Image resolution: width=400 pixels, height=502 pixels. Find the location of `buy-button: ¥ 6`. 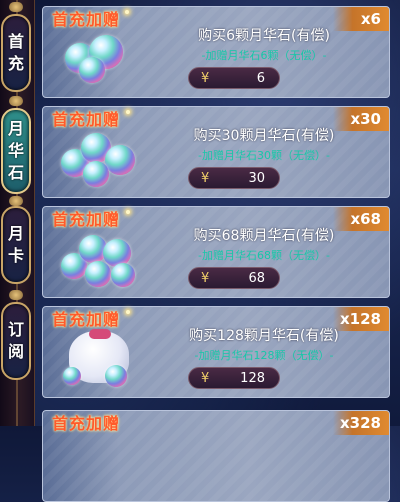

buy-button: ¥ 6 is located at coordinates (234, 78).